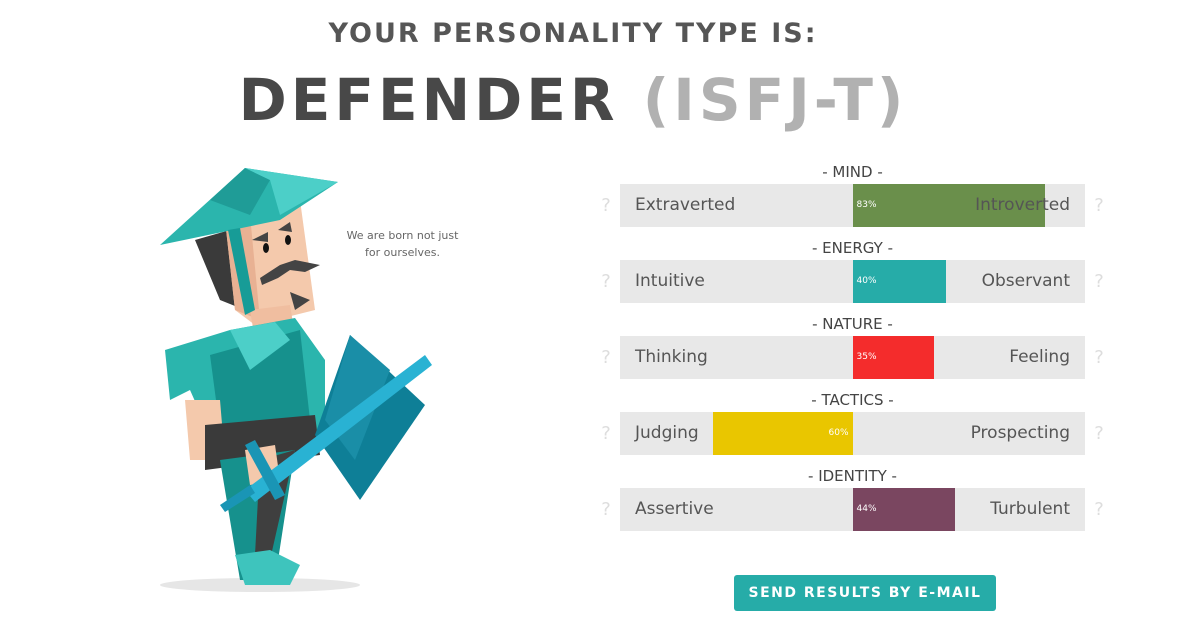 This screenshot has height=635, width=1200. I want to click on scale-percent: 44%, so click(866, 509).